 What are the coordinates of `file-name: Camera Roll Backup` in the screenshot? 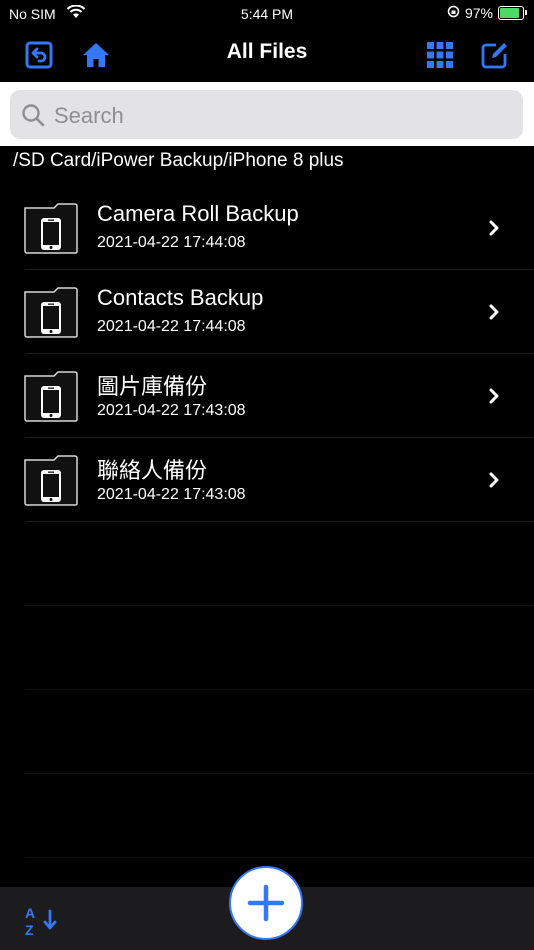 It's located at (198, 213).